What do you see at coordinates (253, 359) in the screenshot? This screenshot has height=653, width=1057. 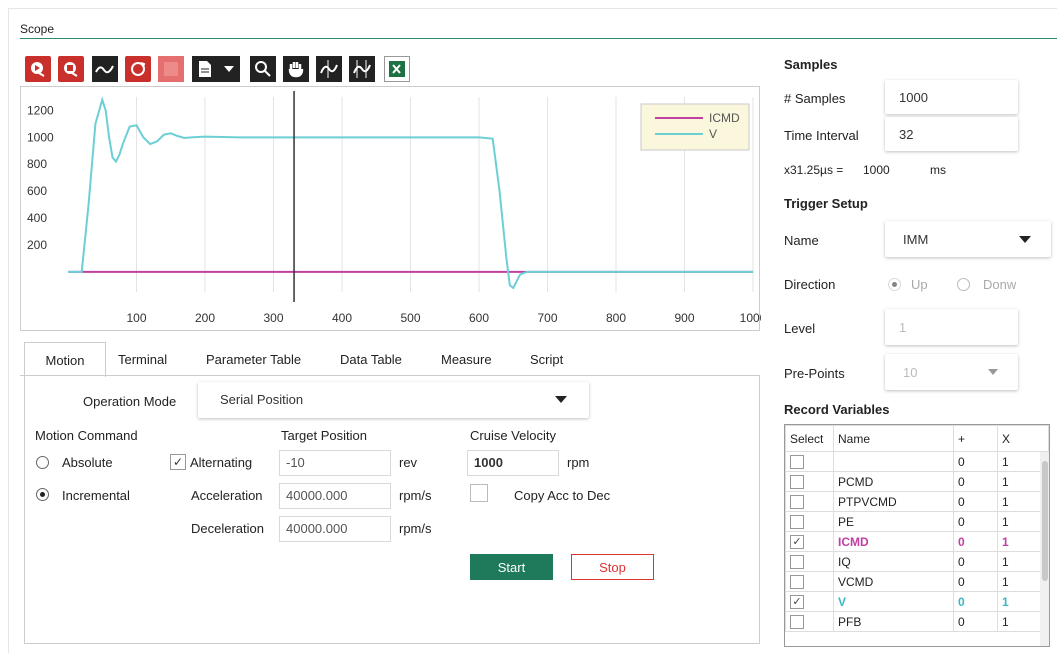 I see `tab-parameter-table: Parameter Table` at bounding box center [253, 359].